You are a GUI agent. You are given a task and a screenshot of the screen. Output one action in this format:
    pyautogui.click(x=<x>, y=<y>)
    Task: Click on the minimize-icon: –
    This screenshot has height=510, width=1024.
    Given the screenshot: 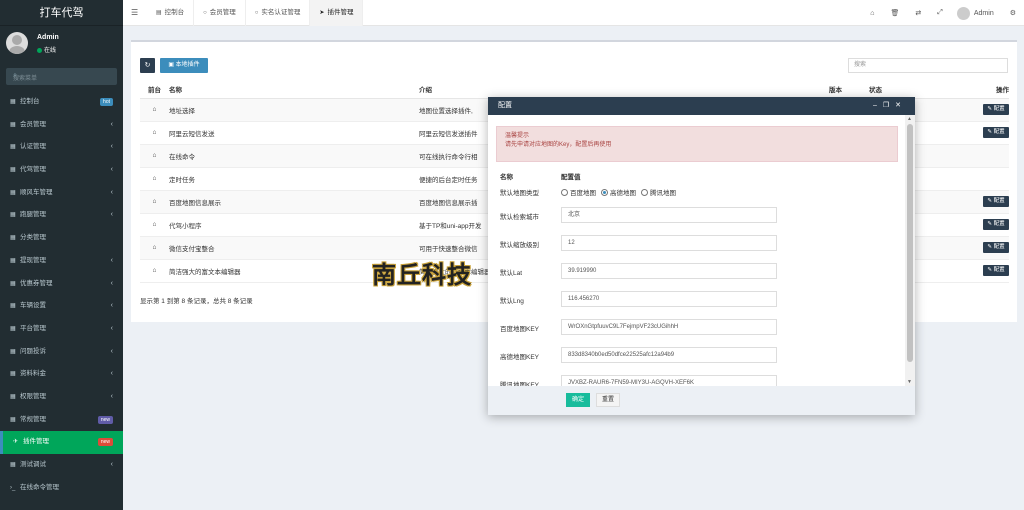 What is the action you would take?
    pyautogui.click(x=878, y=105)
    